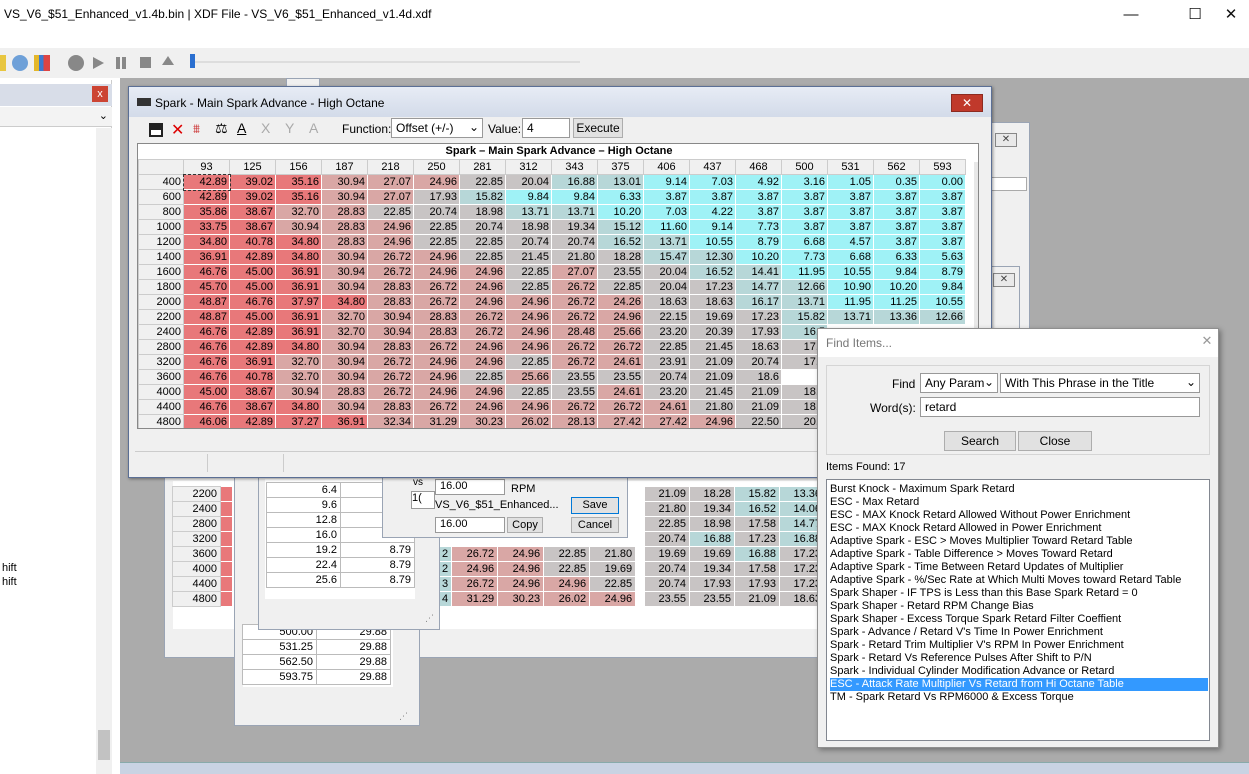 This screenshot has height=774, width=1249. I want to click on table-cell: 19.2, so click(303, 550).